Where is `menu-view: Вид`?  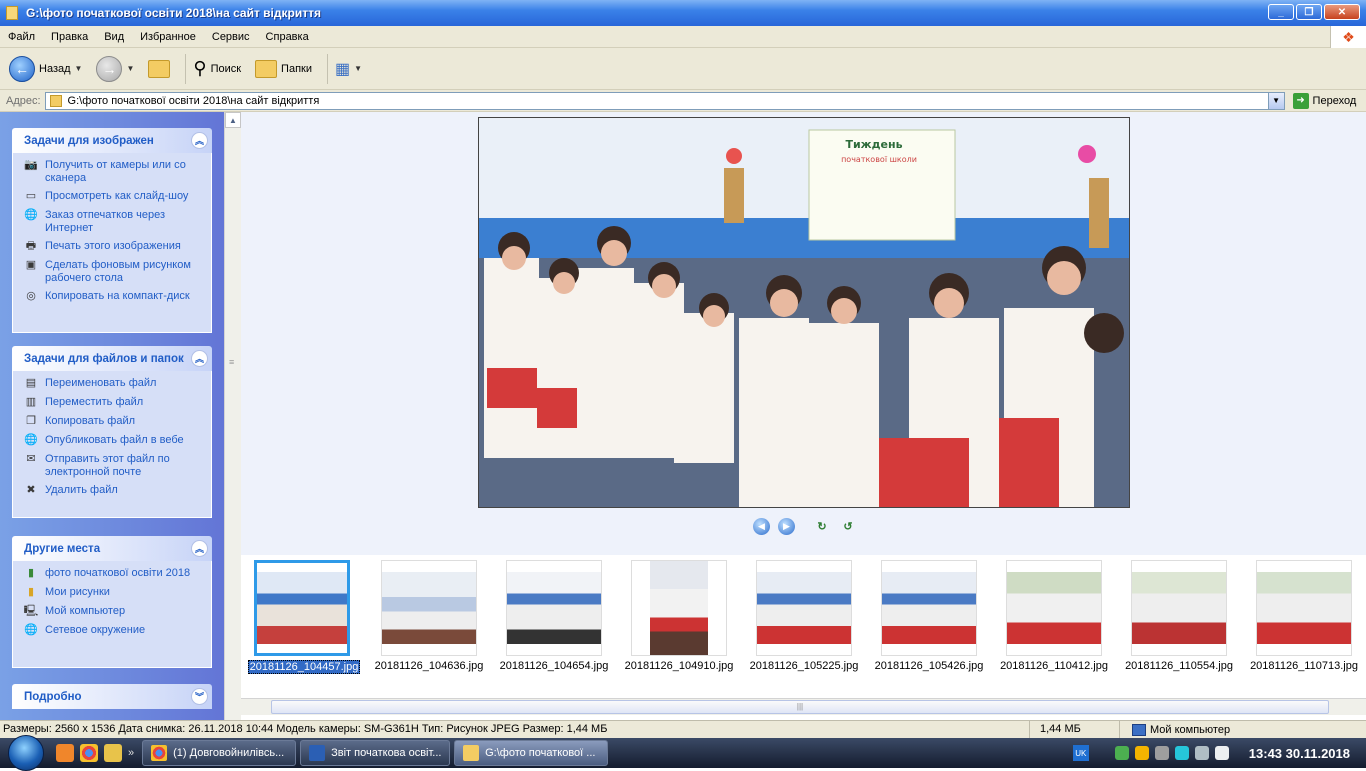
menu-view: Вид is located at coordinates (114, 37).